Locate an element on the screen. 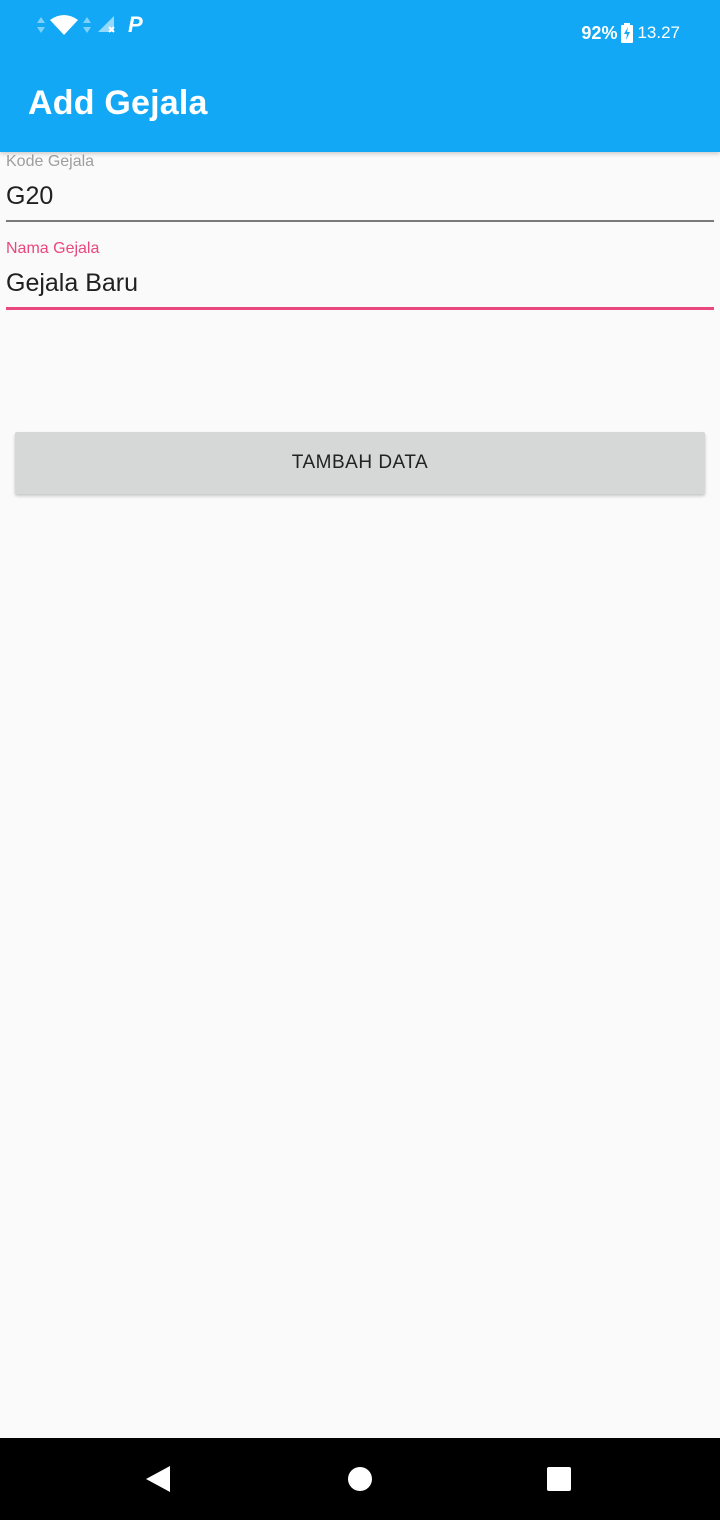 Image resolution: width=720 pixels, height=1520 pixels. tambah-data-button: TAMBAH DATA is located at coordinates (360, 463).